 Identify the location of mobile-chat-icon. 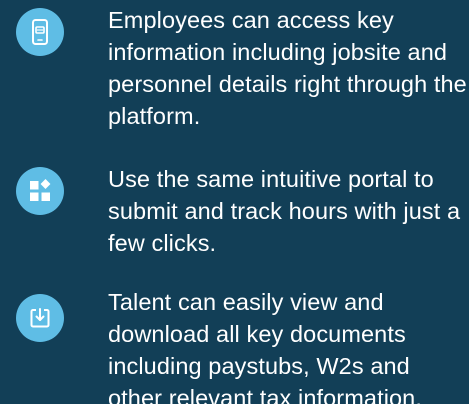
(40, 32).